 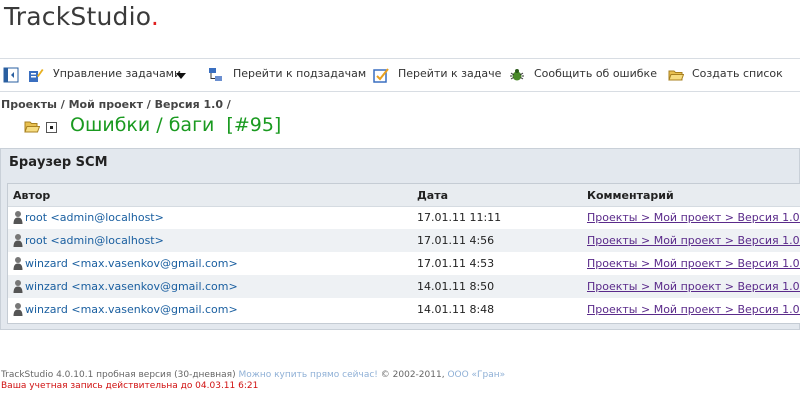 I want to click on column-date: Дата, so click(x=432, y=195).